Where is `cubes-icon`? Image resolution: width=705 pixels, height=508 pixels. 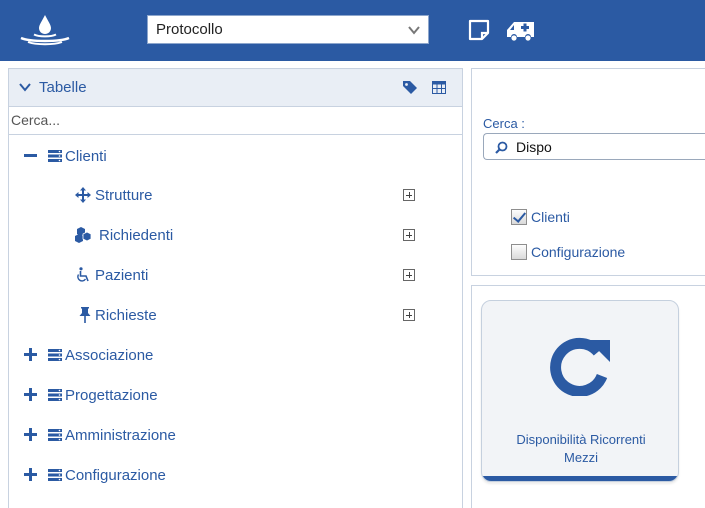
cubes-icon is located at coordinates (83, 235).